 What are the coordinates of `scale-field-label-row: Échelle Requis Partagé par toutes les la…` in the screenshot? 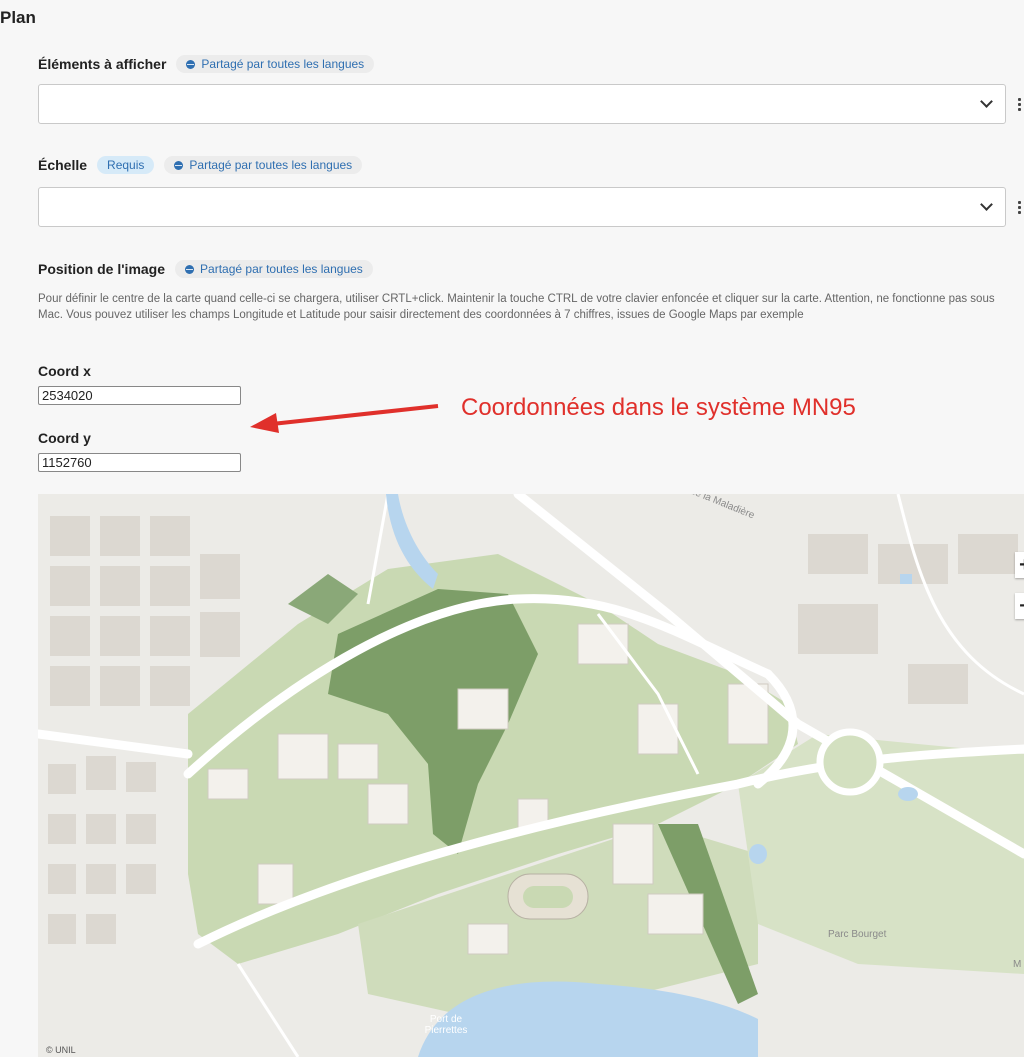 It's located at (200, 165).